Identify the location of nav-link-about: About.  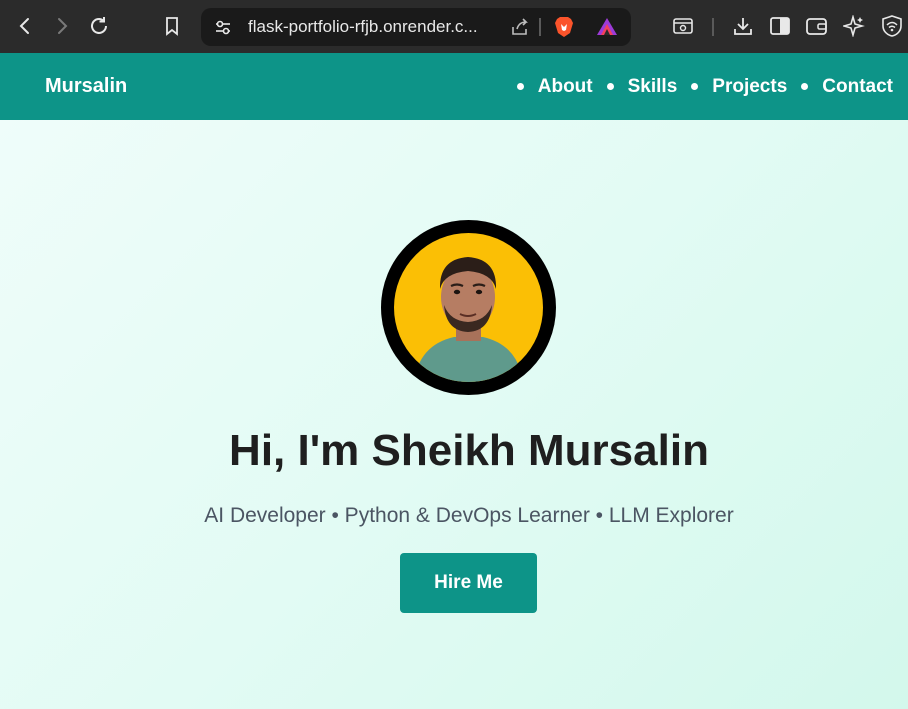
(554, 87).